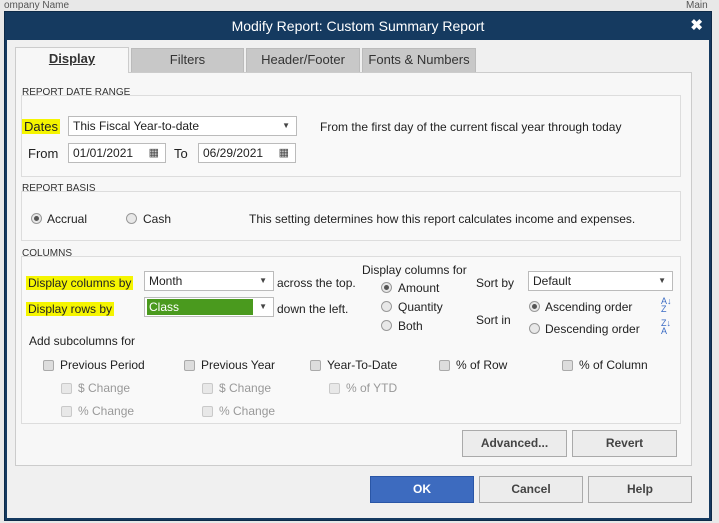 The width and height of the screenshot is (719, 523). I want to click on ascending-label: Ascending order, so click(589, 307).